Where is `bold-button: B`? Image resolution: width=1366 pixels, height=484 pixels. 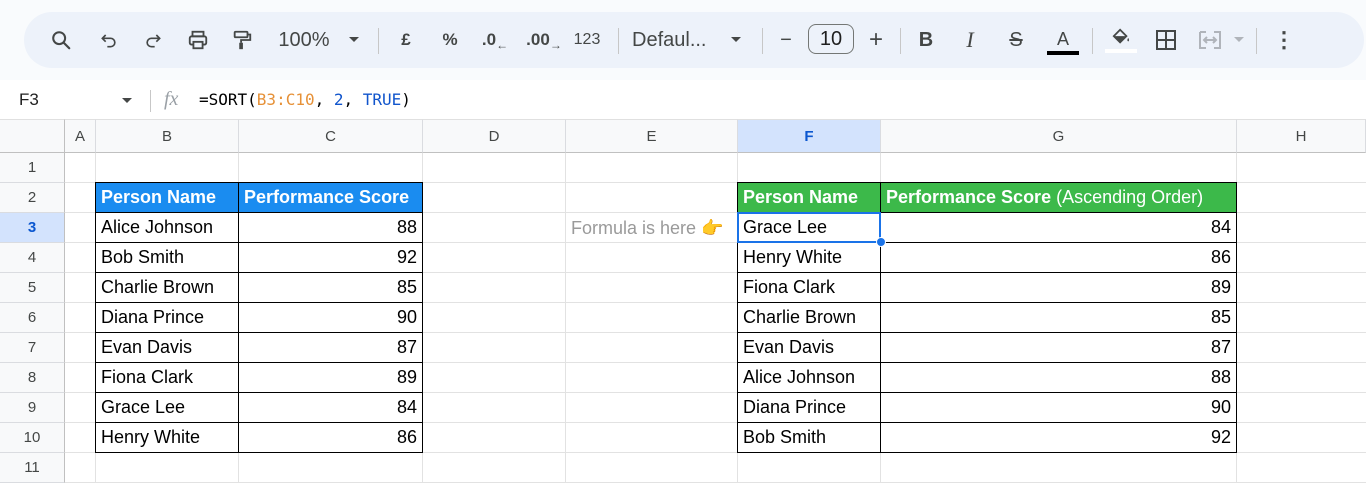
bold-button: B is located at coordinates (926, 40).